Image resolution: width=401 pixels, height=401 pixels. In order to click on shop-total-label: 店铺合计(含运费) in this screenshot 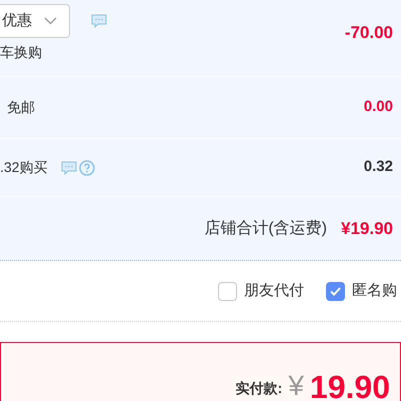, I will do `click(265, 228)`.